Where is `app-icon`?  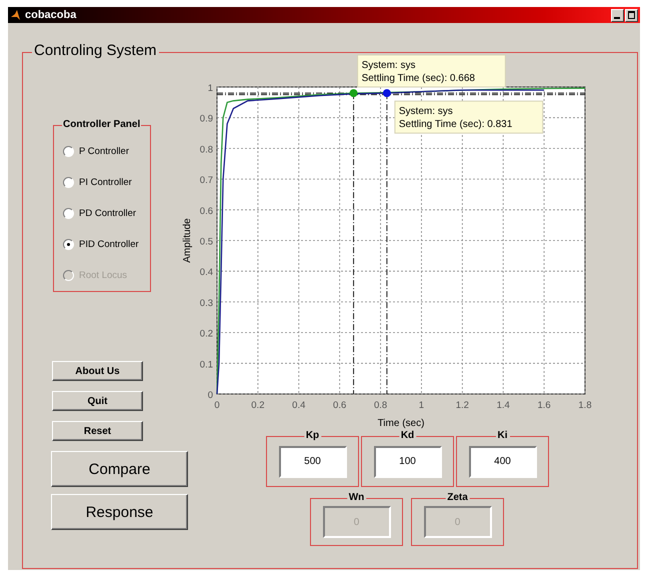
app-icon is located at coordinates (16, 15).